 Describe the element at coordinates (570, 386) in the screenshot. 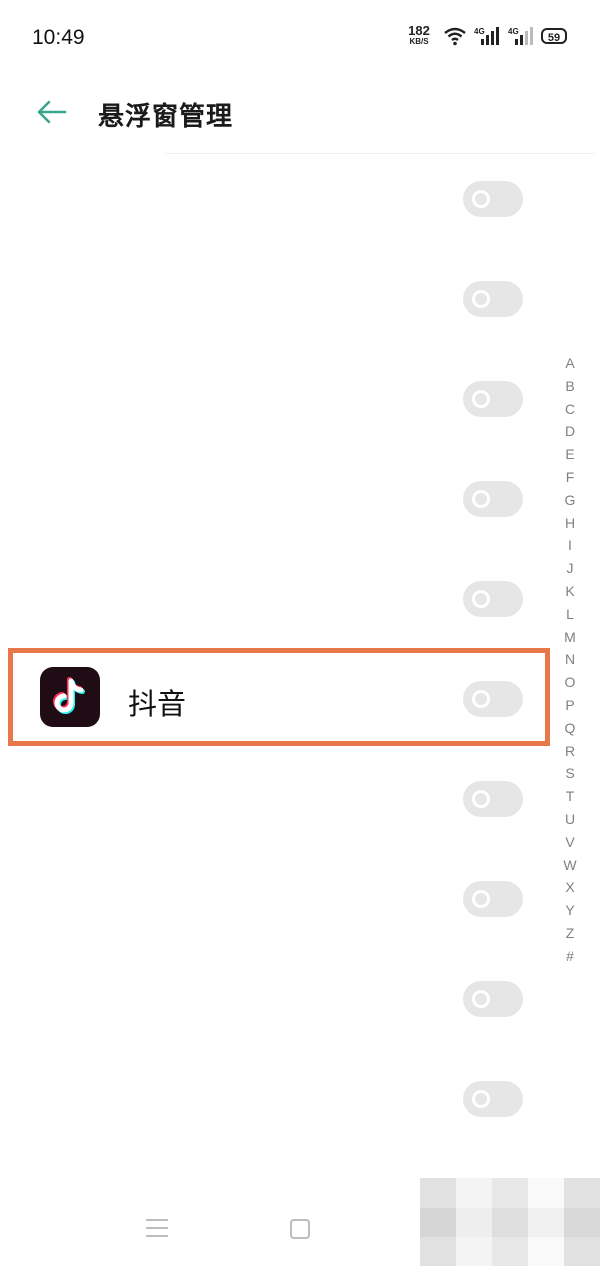

I see `alphabet-index-letter: B` at that location.